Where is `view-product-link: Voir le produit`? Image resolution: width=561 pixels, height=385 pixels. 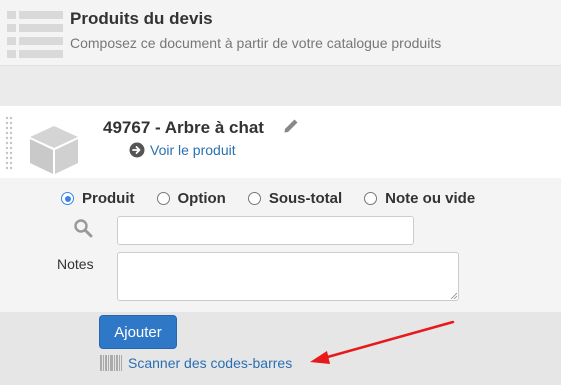
view-product-link: Voir le produit is located at coordinates (182, 150).